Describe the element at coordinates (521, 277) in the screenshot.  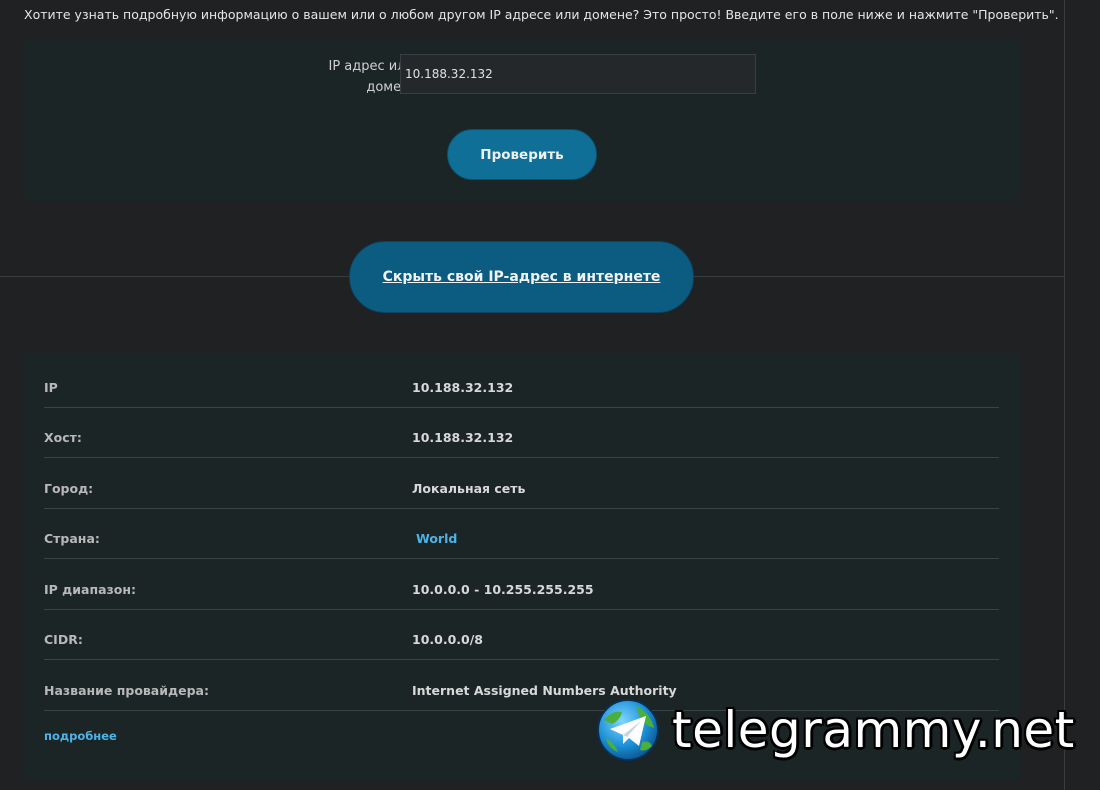
I see `hide-ip-button: Скрыть свой IP-адрес в интернете` at that location.